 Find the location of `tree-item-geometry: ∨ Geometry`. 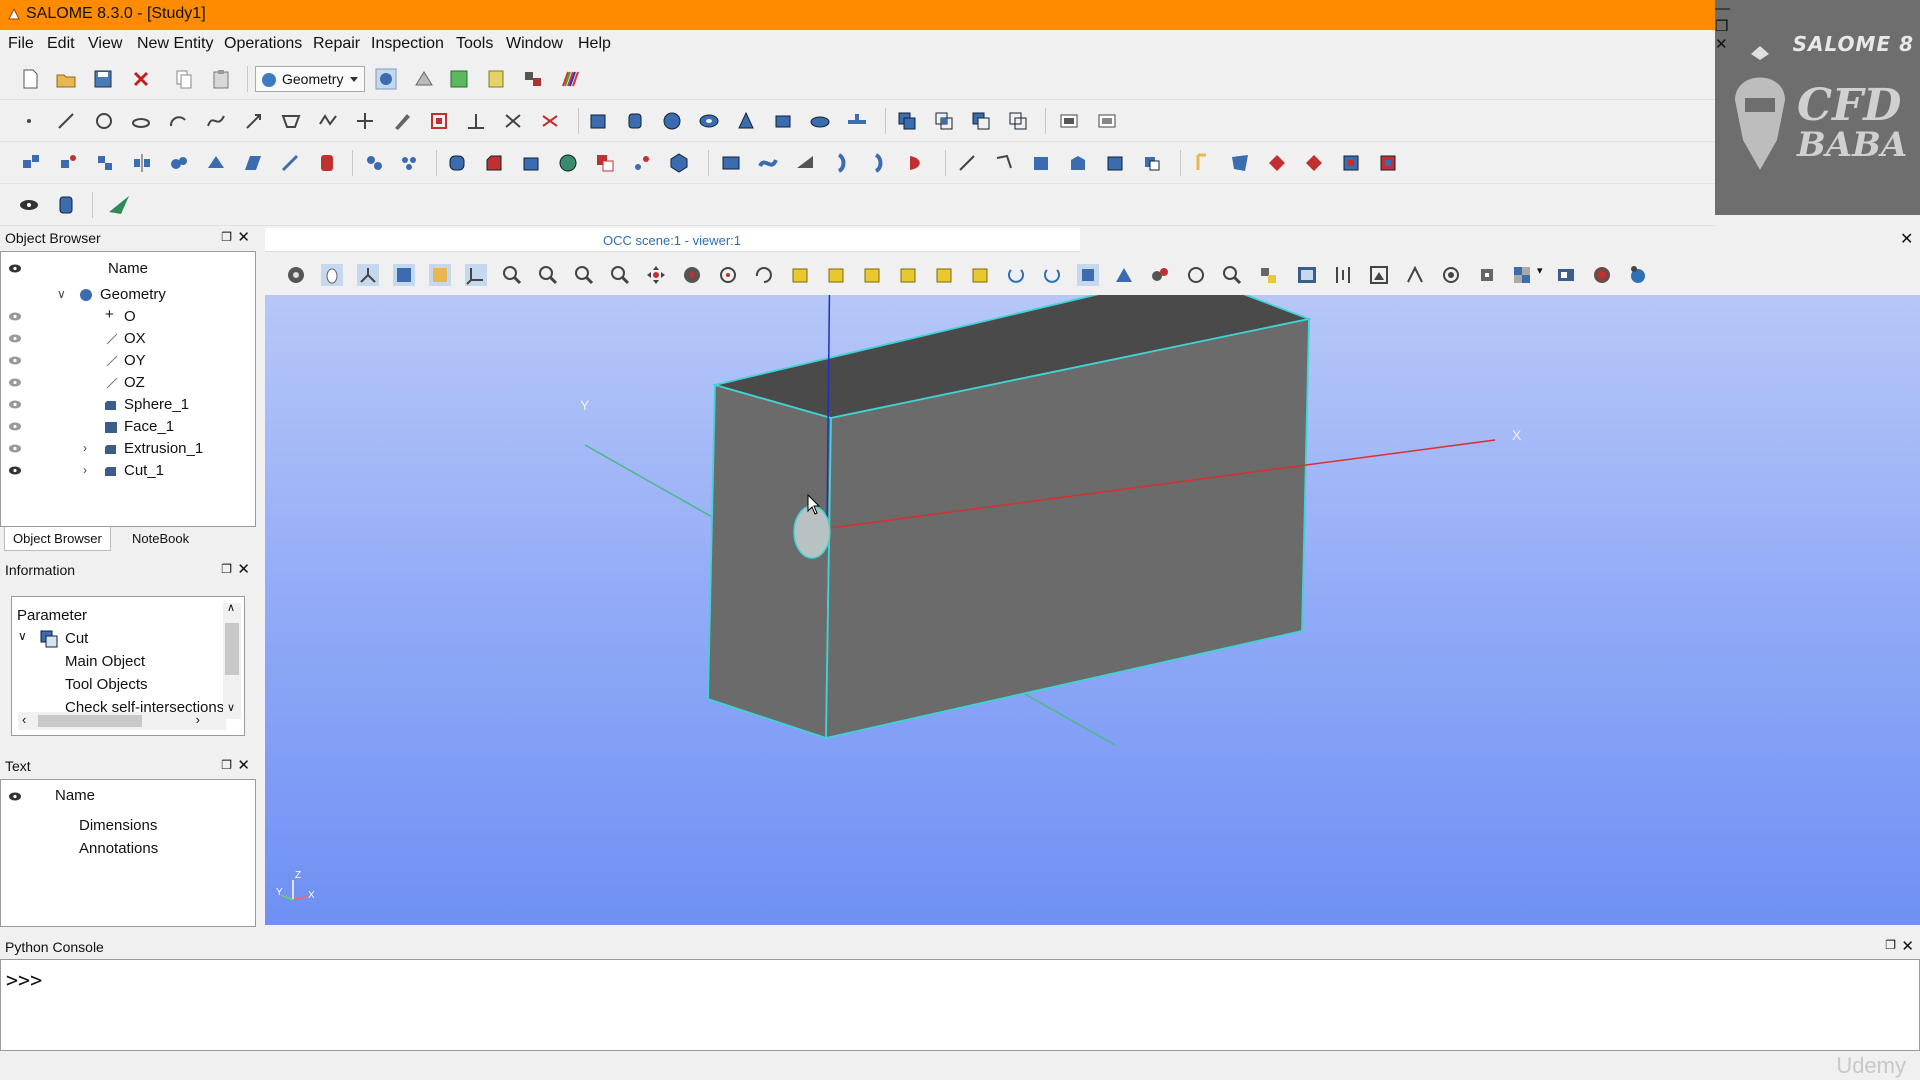

tree-item-geometry: ∨ Geometry is located at coordinates (126, 295).